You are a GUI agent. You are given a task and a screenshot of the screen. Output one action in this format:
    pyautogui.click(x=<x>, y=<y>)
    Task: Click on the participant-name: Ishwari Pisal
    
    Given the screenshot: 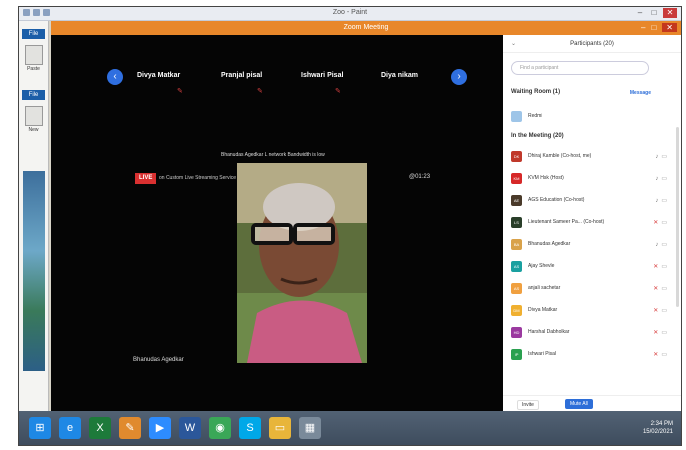 What is the action you would take?
    pyautogui.click(x=542, y=354)
    